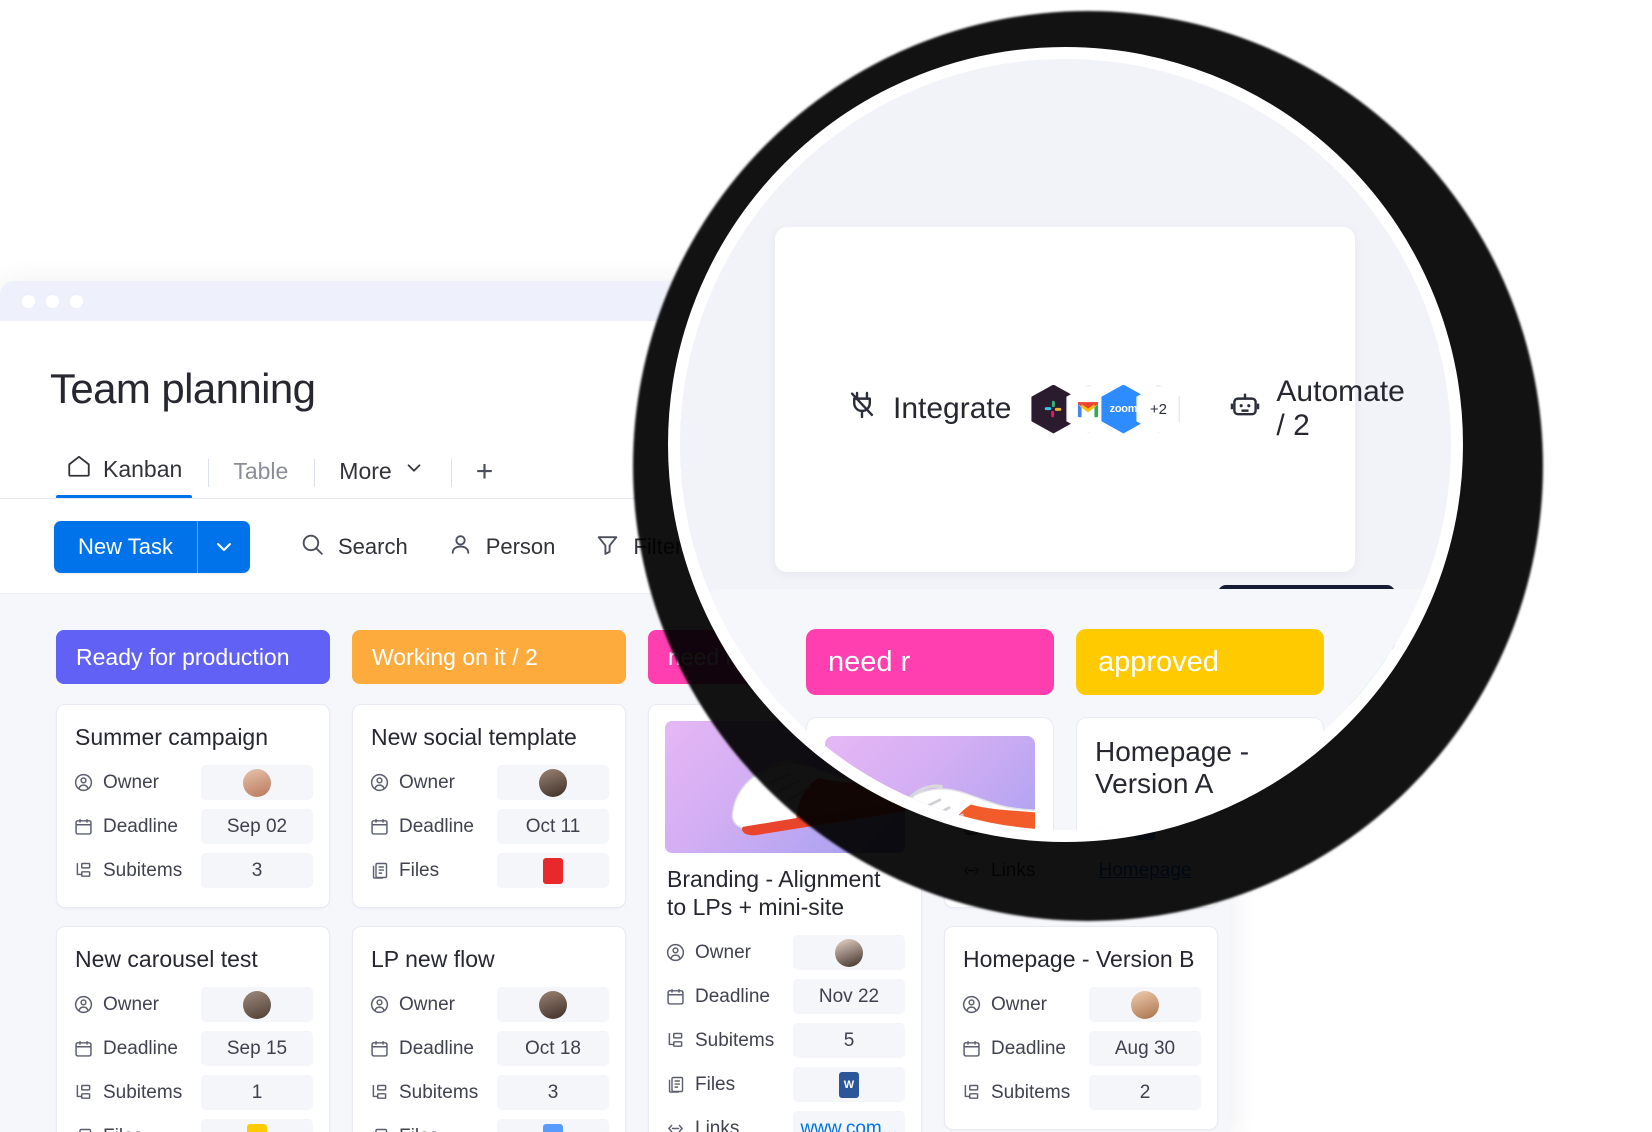 Image resolution: width=1652 pixels, height=1132 pixels. I want to click on card-field-label: Subitems, so click(143, 1092).